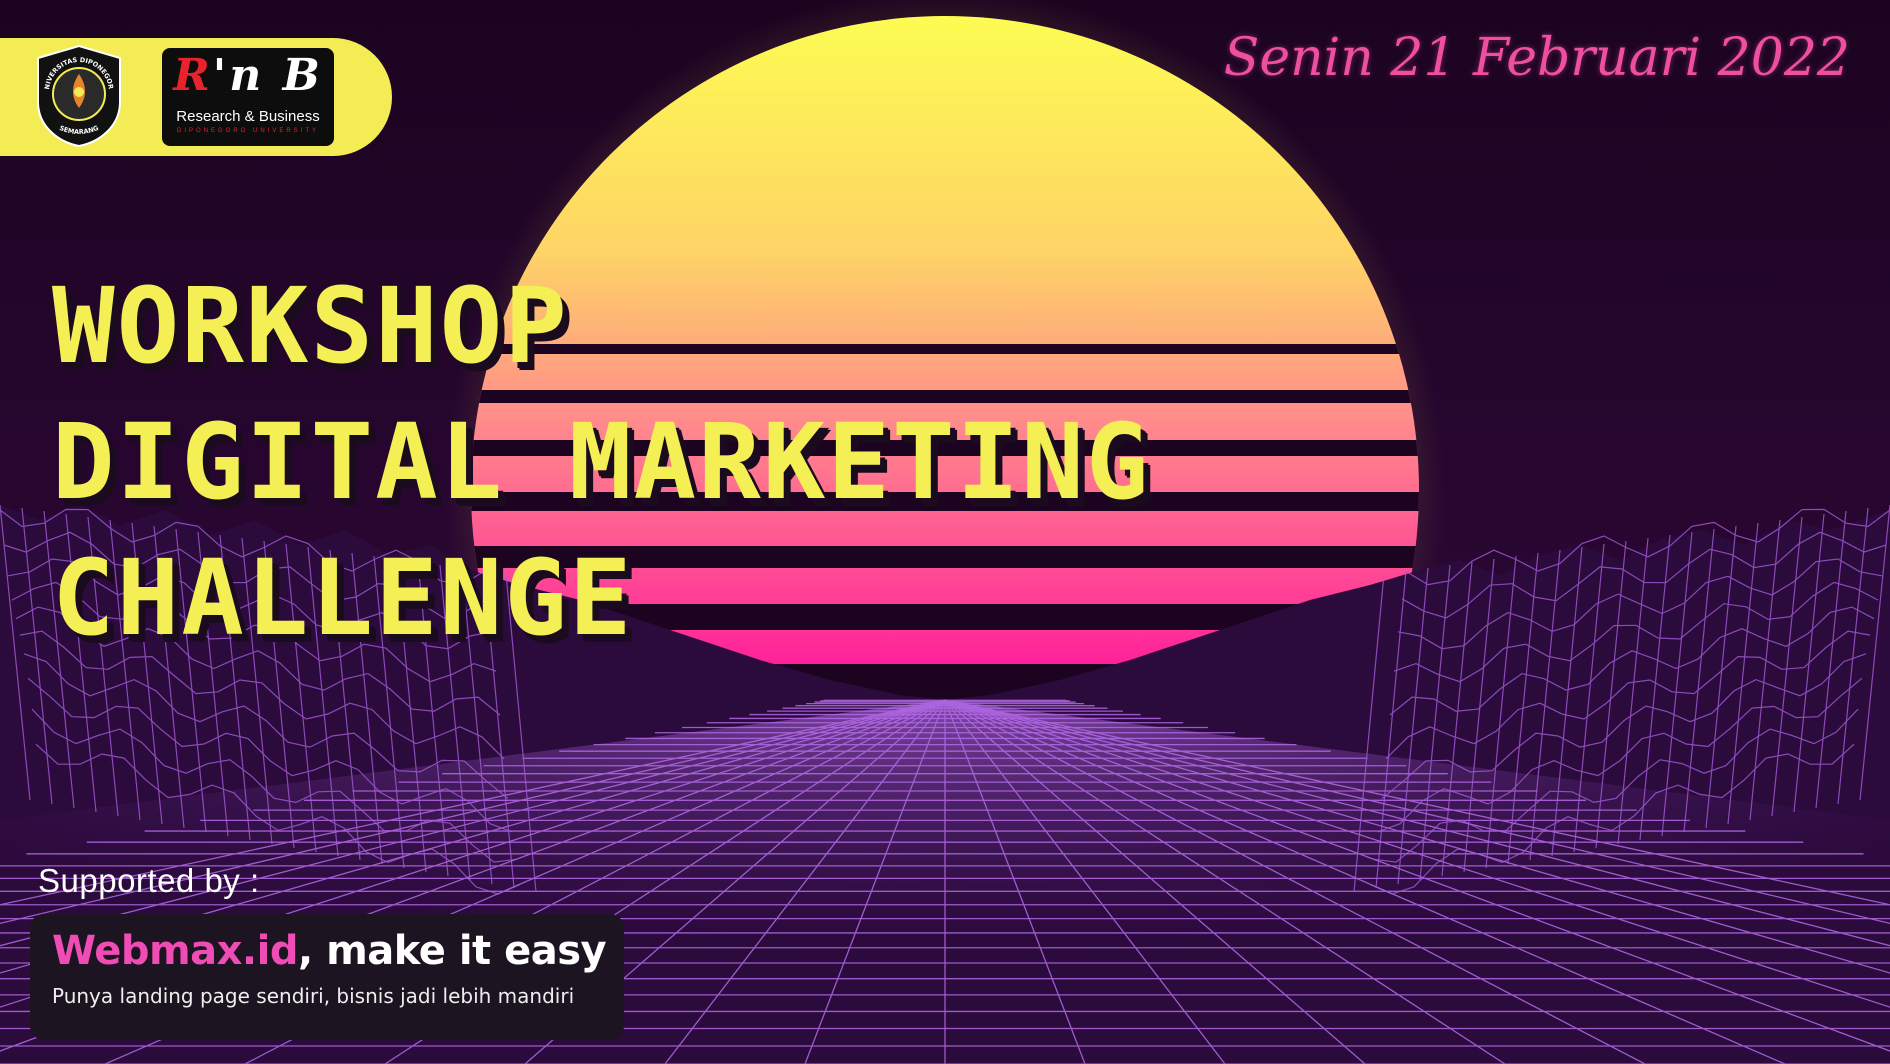 Image resolution: width=1890 pixels, height=1064 pixels. I want to click on rnb-wordmark: R'n B, so click(248, 76).